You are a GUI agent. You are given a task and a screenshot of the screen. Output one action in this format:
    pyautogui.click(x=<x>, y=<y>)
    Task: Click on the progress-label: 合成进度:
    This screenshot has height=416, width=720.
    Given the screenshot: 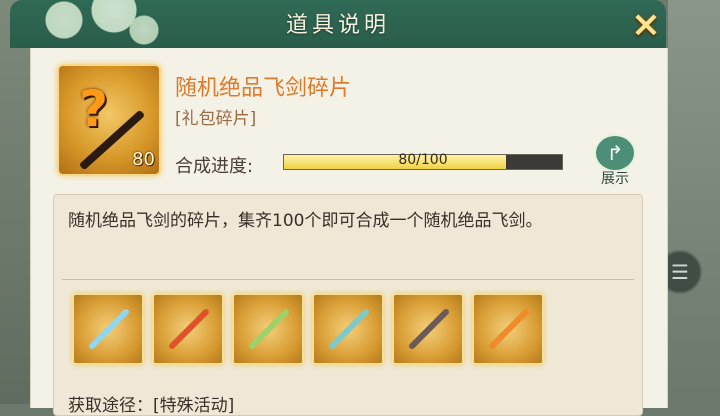 What is the action you would take?
    pyautogui.click(x=214, y=166)
    